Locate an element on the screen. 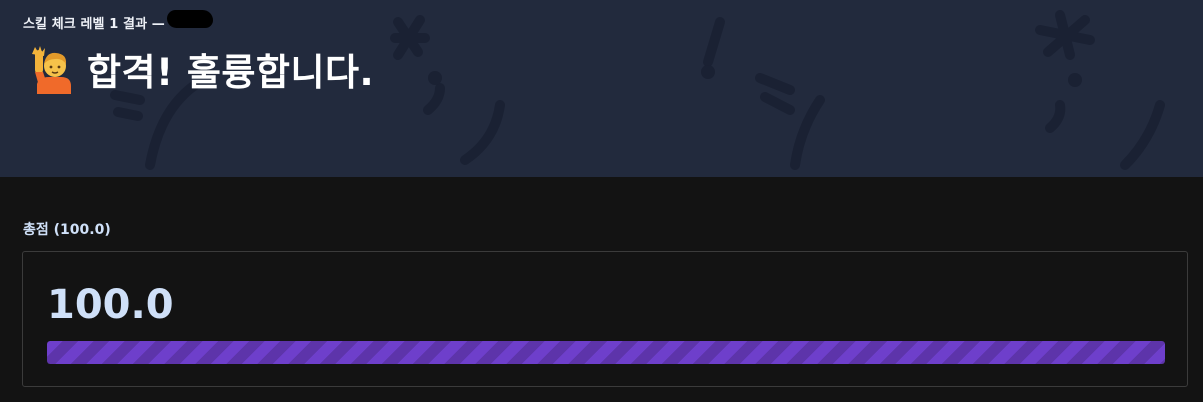 This screenshot has width=1203, height=402. score-progress-bar is located at coordinates (606, 352).